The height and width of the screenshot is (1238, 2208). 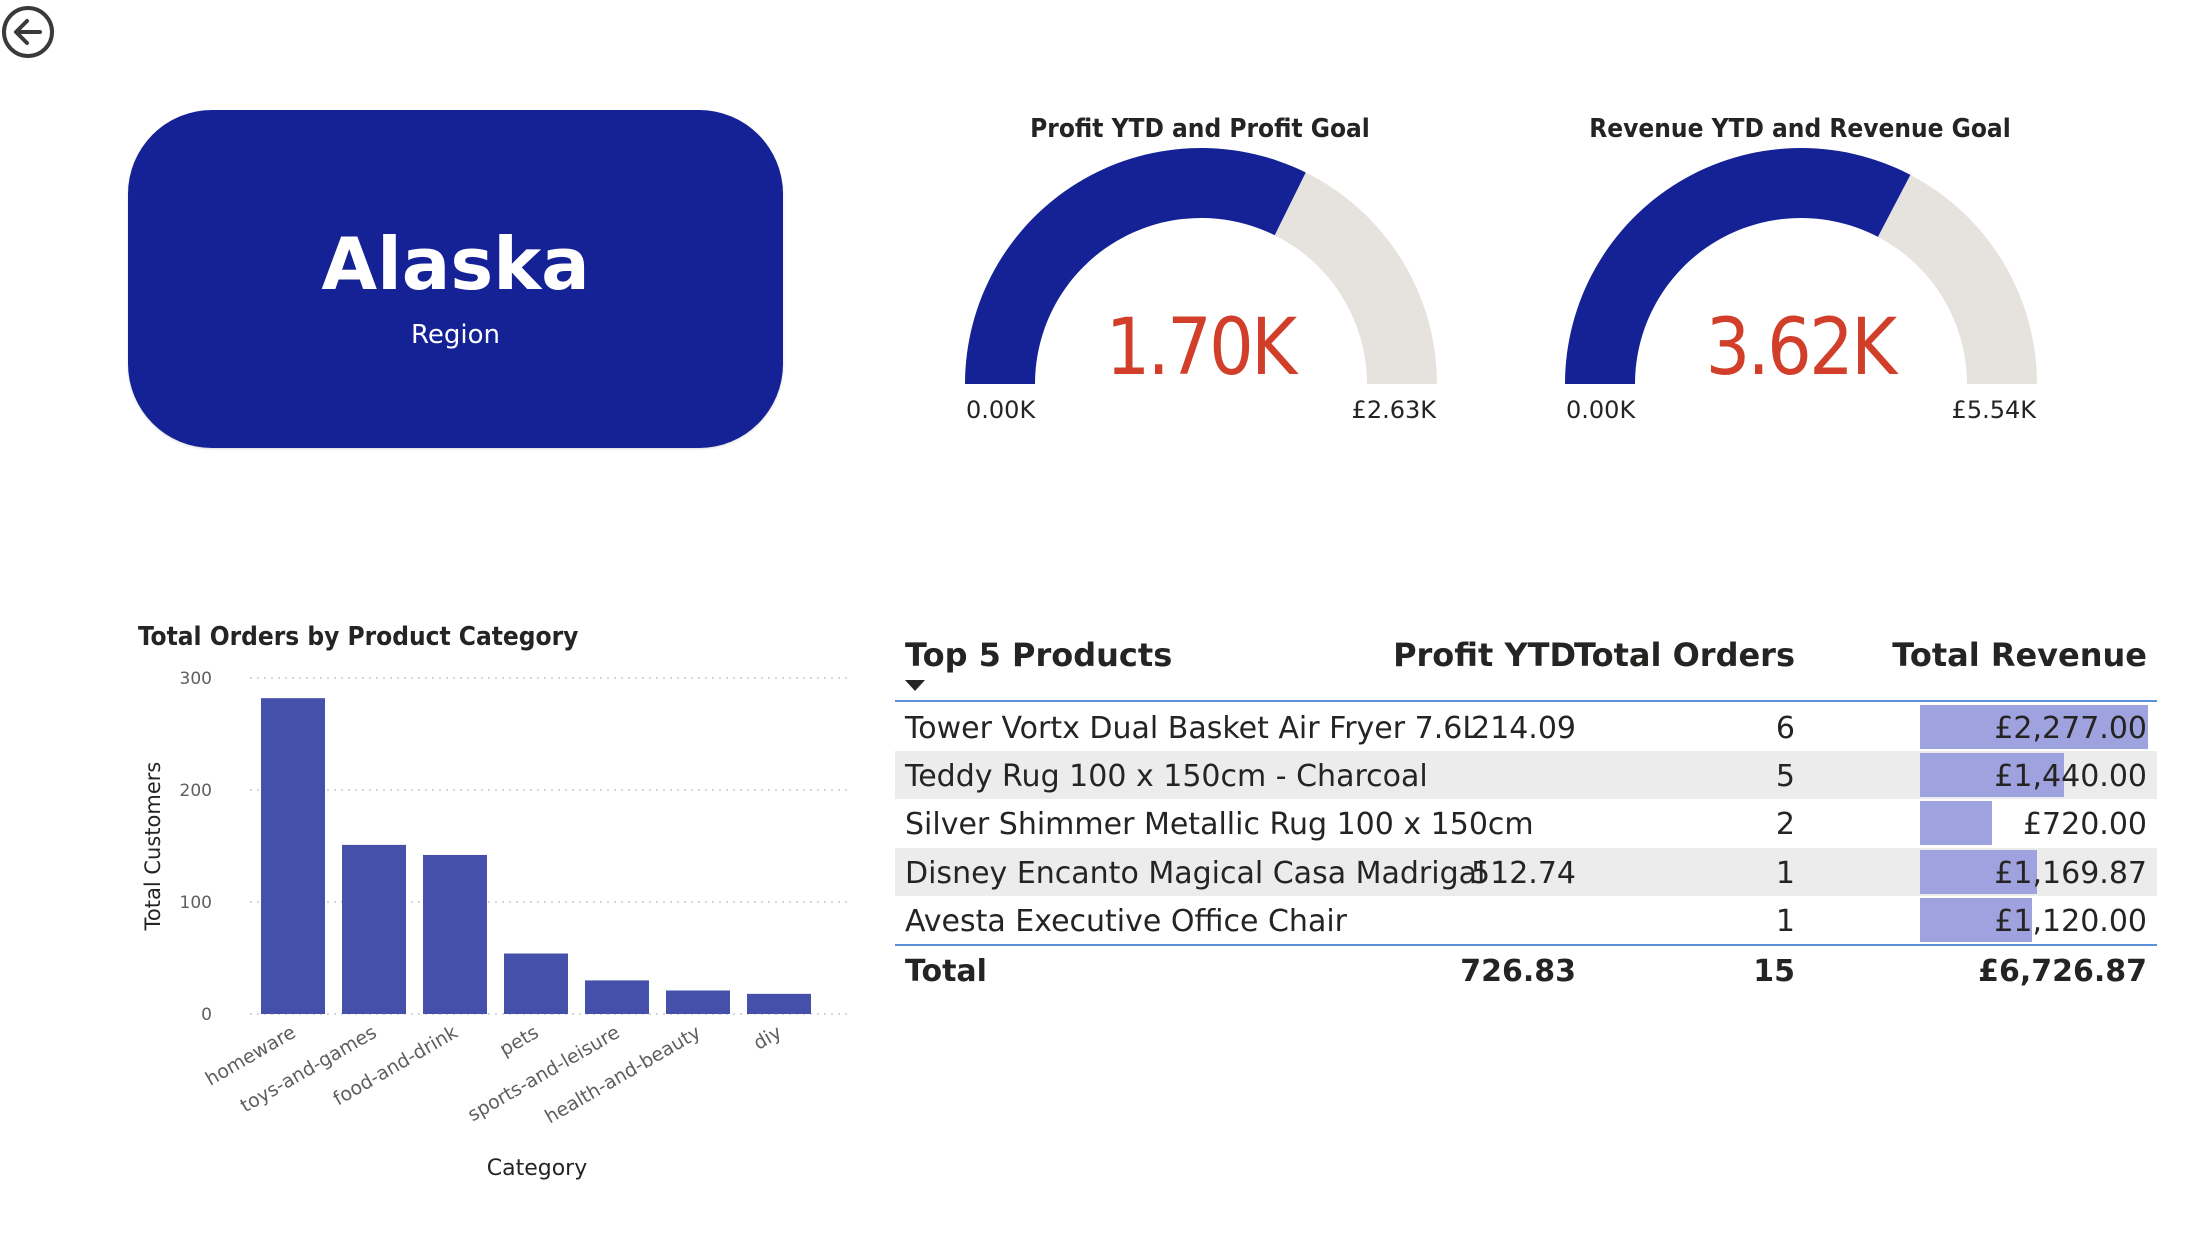 I want to click on region-card: Alaska Region, so click(x=455, y=279).